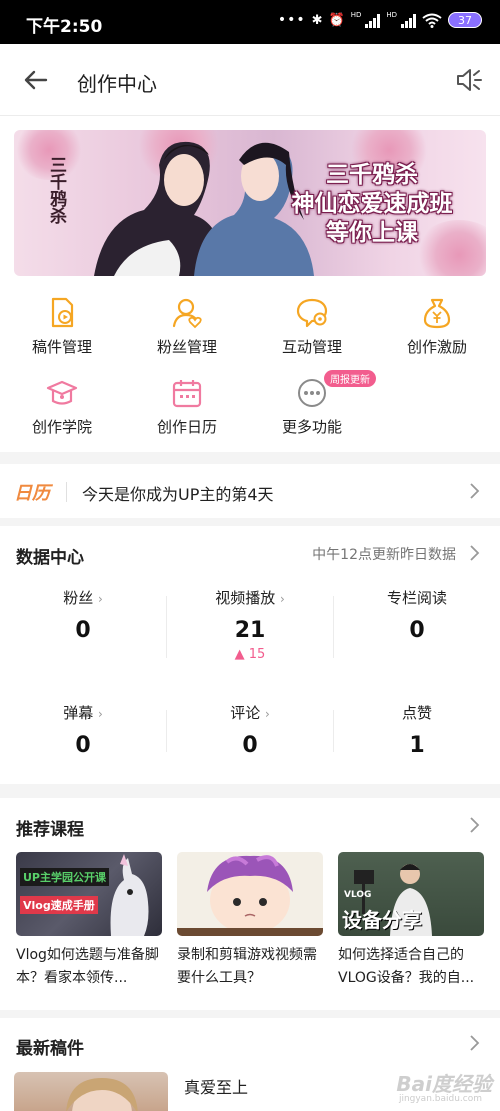  I want to click on stat-fans: 粉丝 › 0, so click(83, 615).